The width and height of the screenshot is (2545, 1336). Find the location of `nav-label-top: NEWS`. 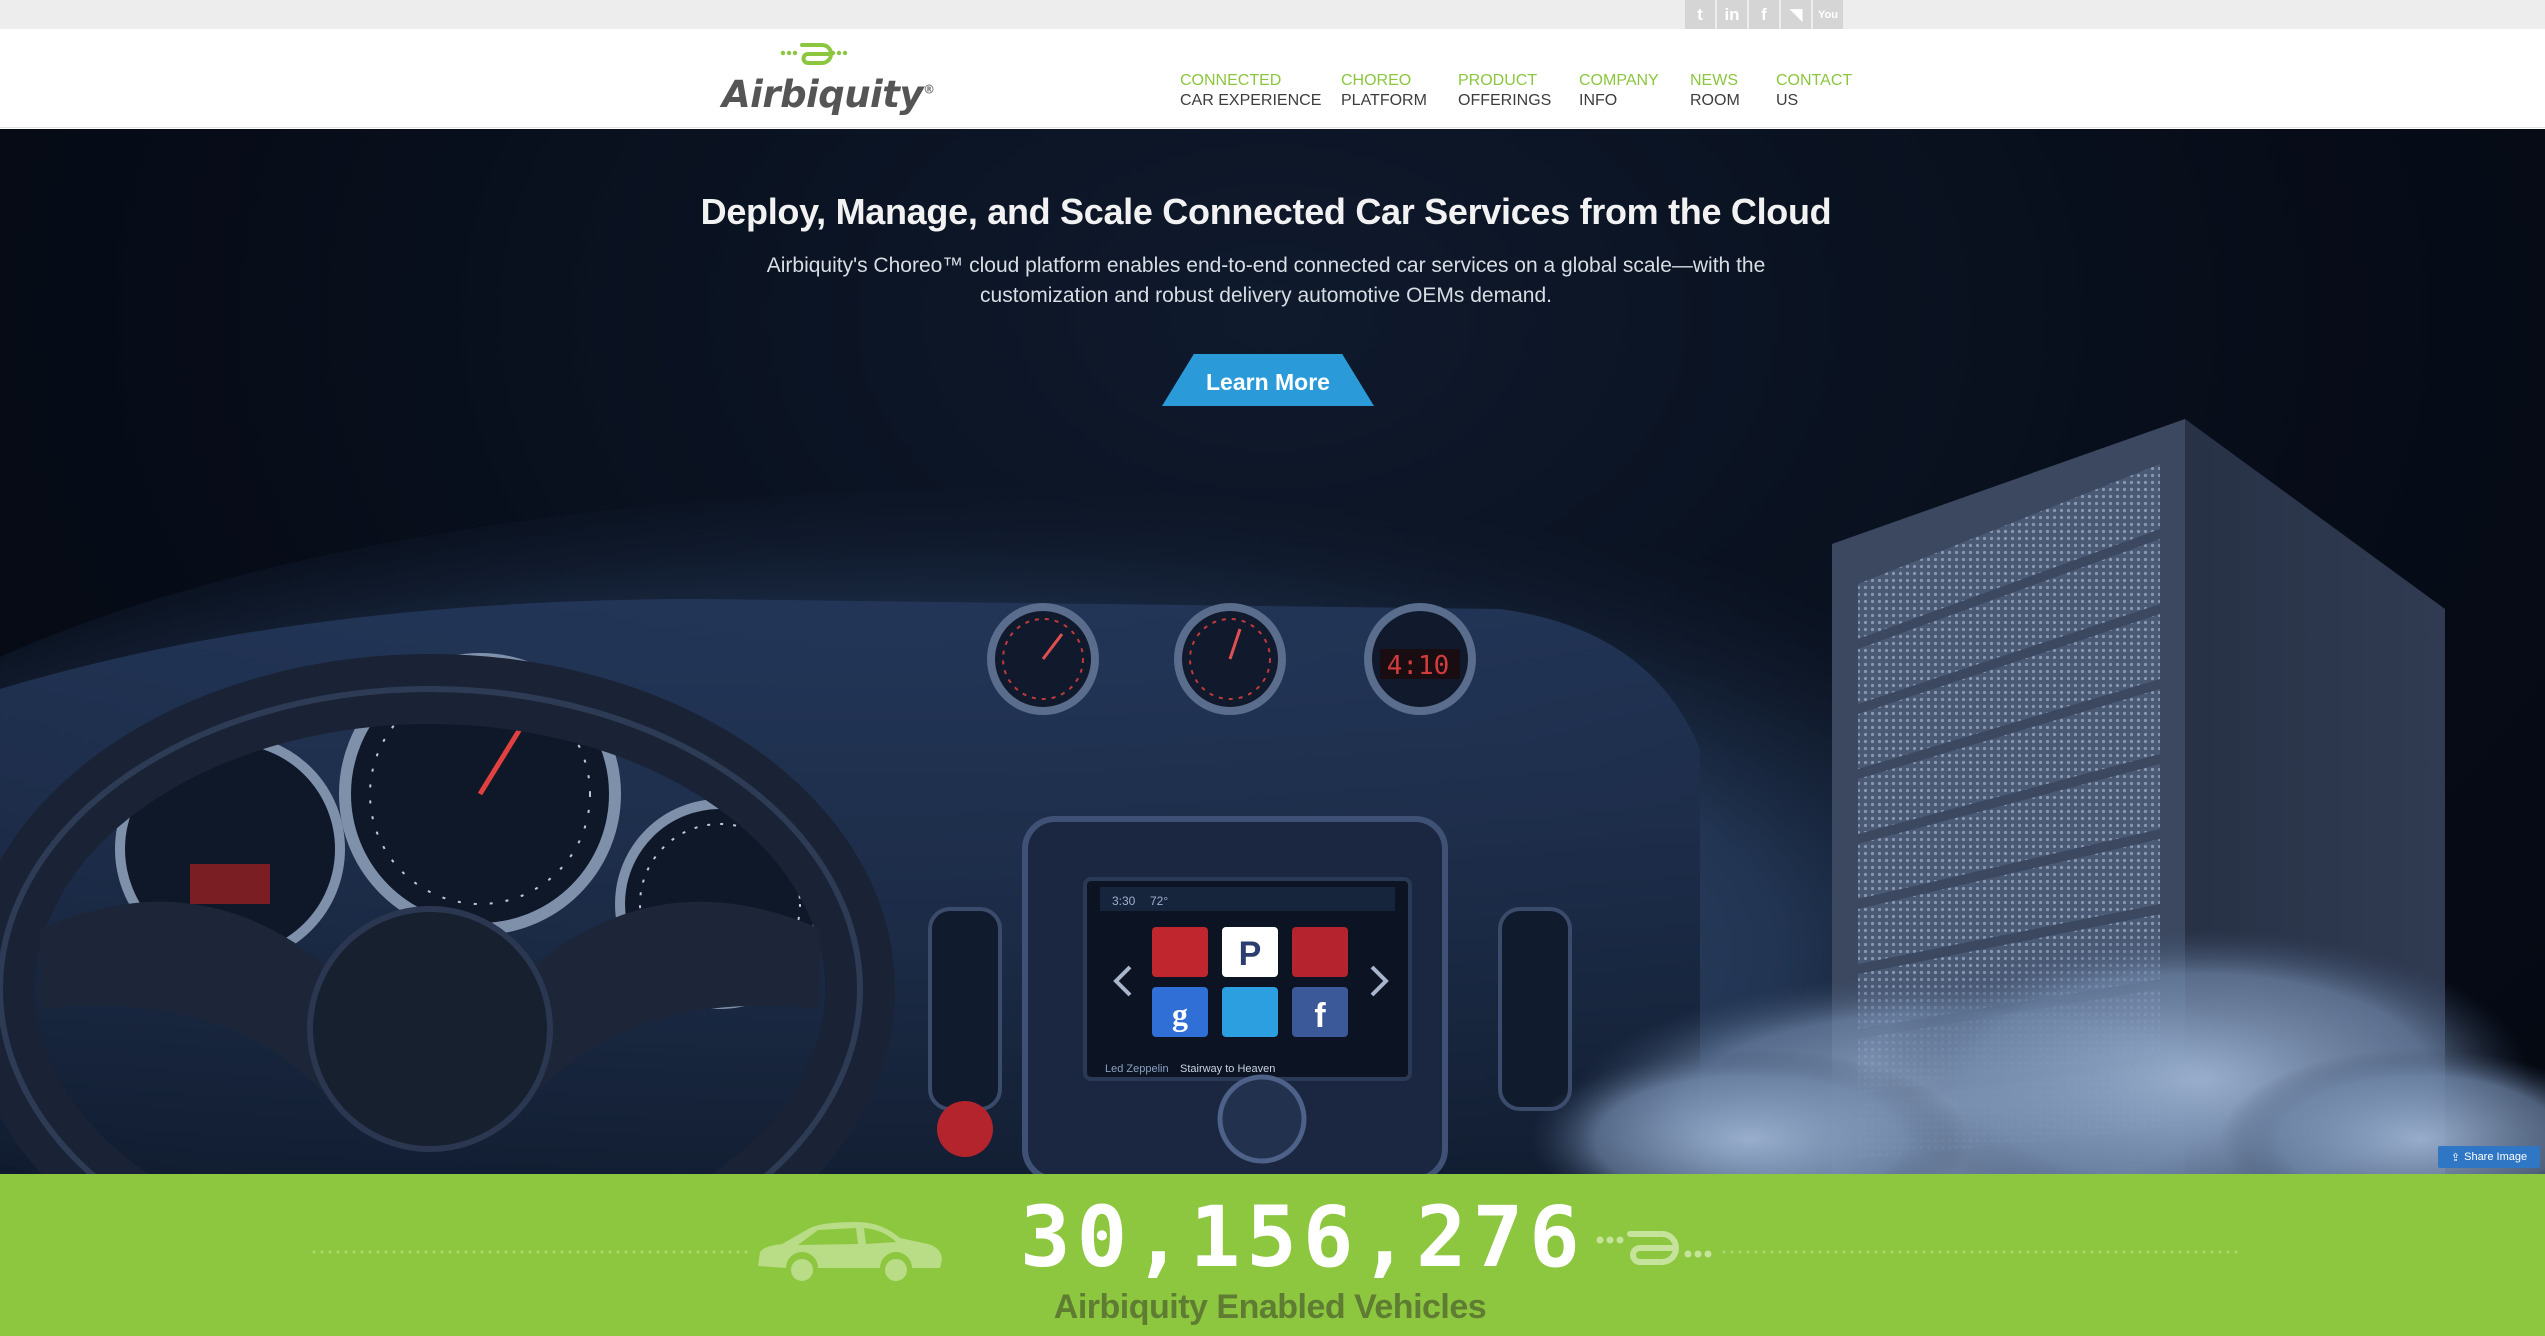

nav-label-top: NEWS is located at coordinates (1714, 80).